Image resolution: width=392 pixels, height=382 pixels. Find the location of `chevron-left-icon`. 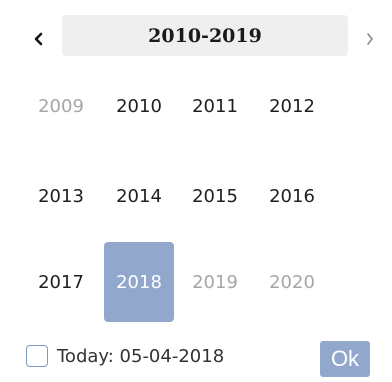

chevron-left-icon is located at coordinates (38, 40).